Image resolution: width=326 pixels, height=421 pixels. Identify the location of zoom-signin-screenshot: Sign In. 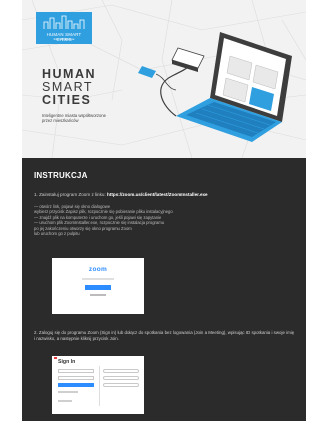
(98, 385).